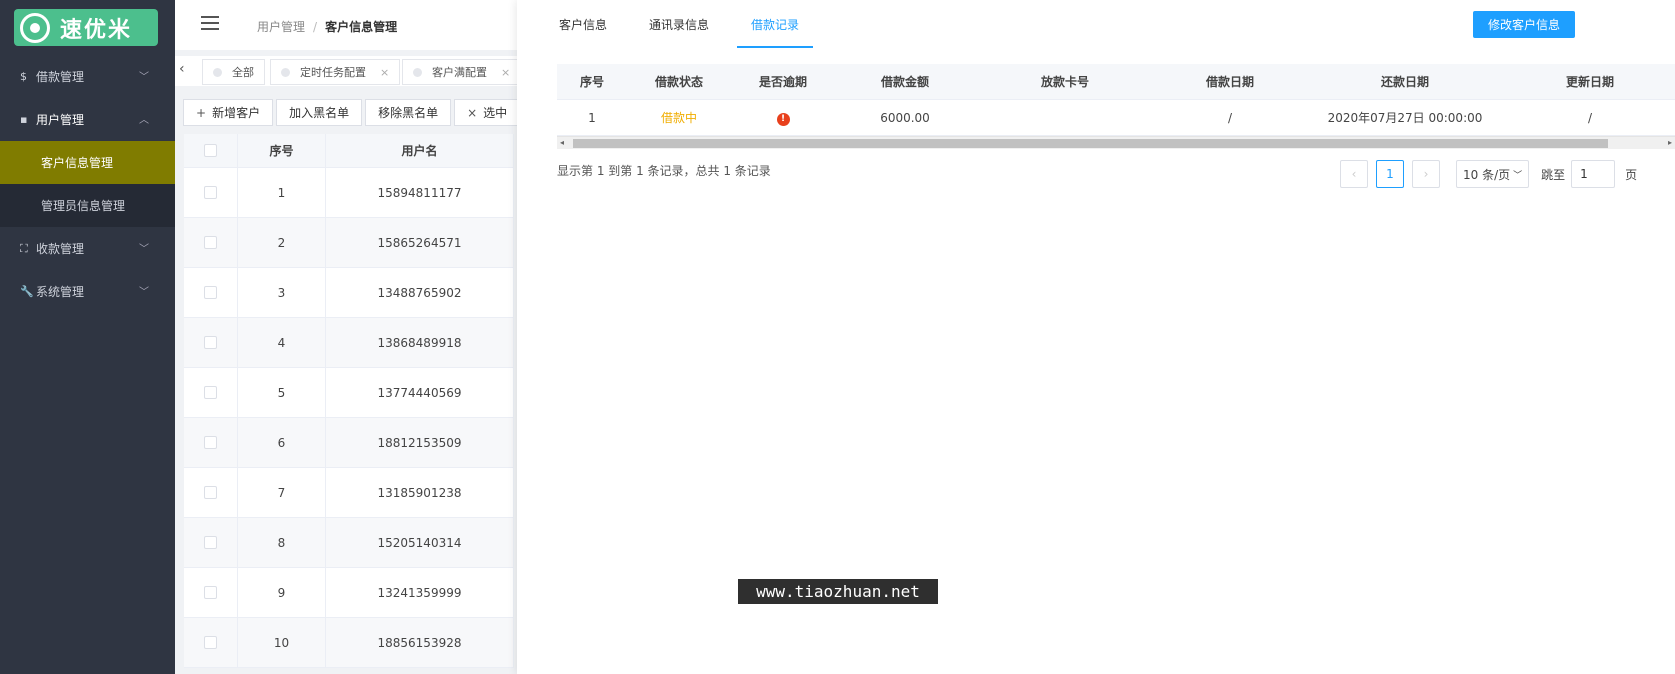  What do you see at coordinates (210, 23) in the screenshot?
I see `menu-toggle-icon` at bounding box center [210, 23].